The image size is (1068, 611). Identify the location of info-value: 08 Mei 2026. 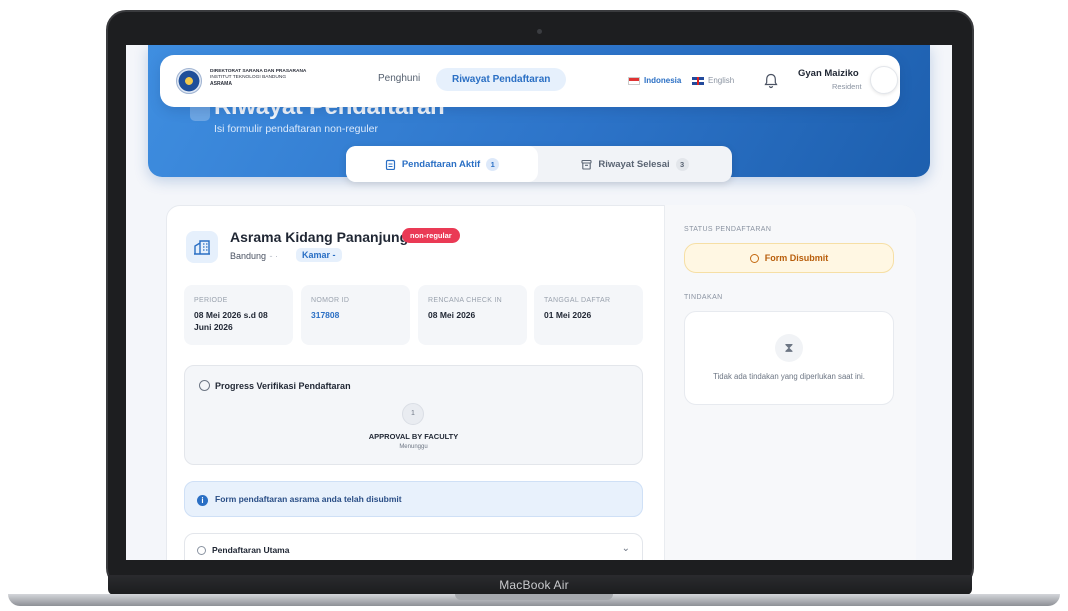
(452, 315).